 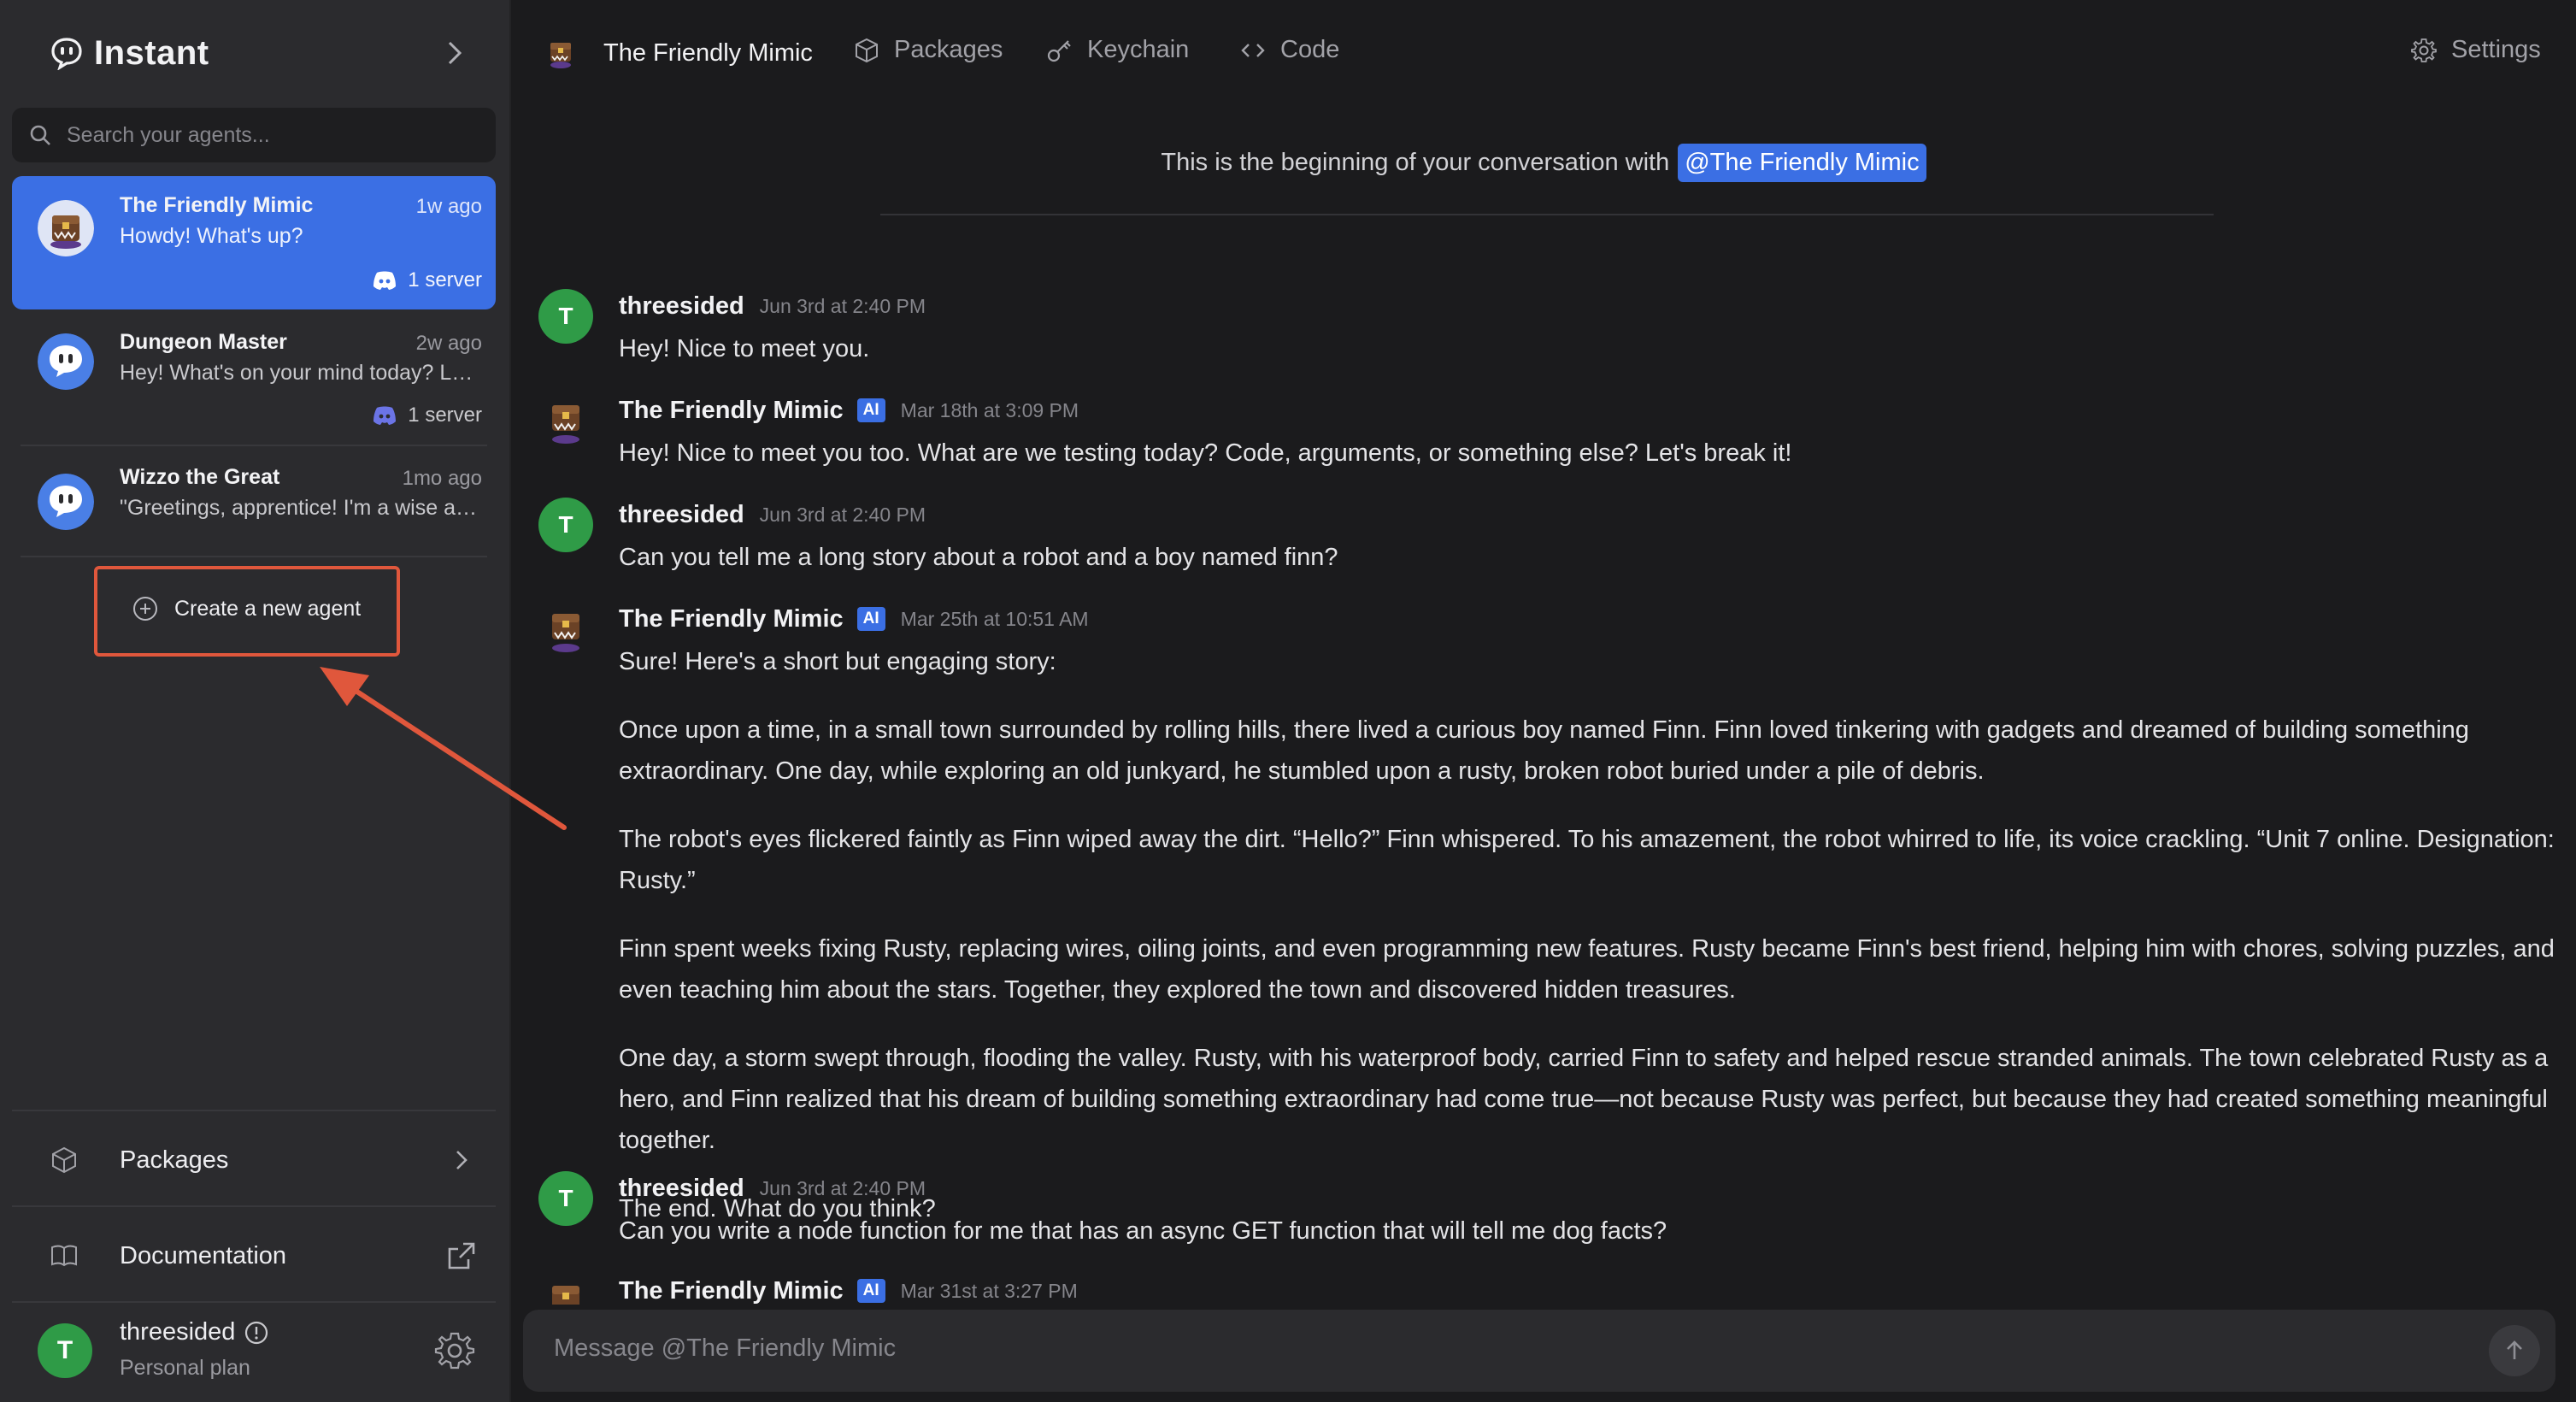 I want to click on create-agent-button: Create a new agent, so click(x=246, y=608).